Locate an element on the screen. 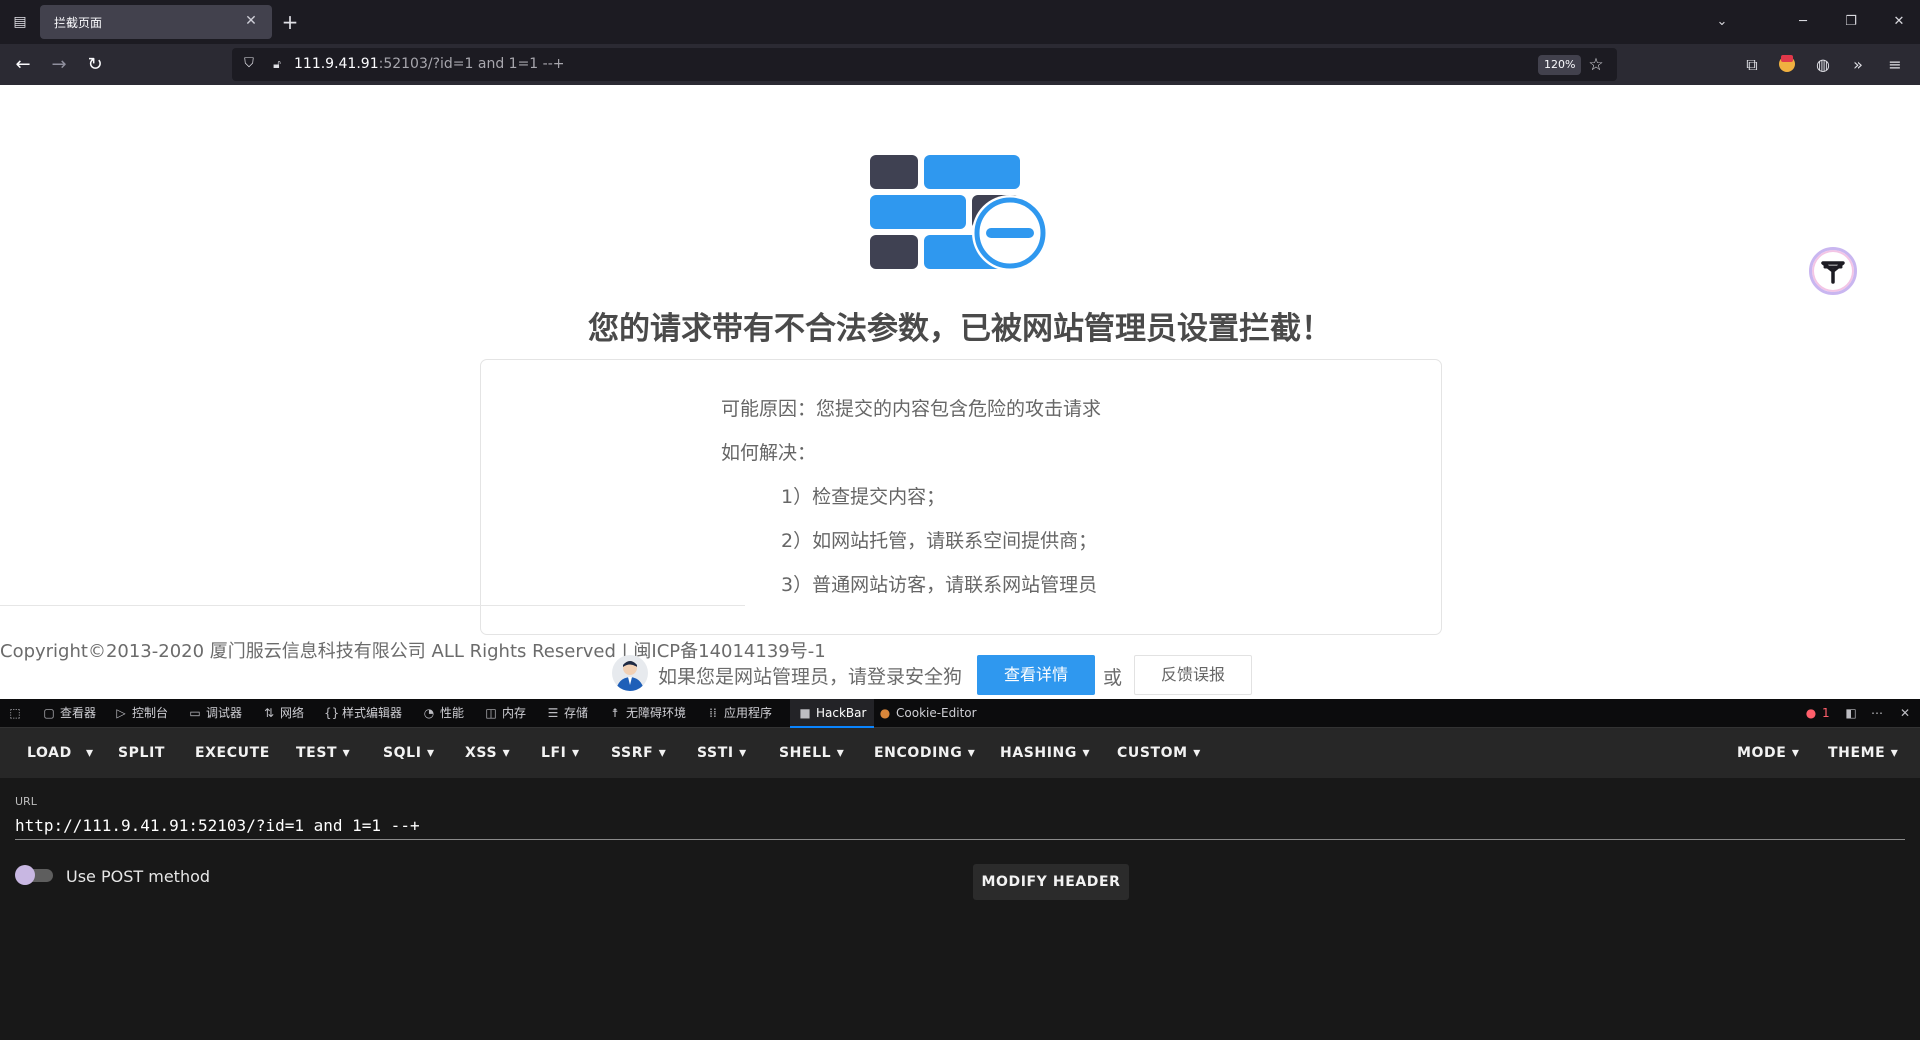 This screenshot has height=1040, width=1920. tab-performance: ◔ 性能 is located at coordinates (443, 713).